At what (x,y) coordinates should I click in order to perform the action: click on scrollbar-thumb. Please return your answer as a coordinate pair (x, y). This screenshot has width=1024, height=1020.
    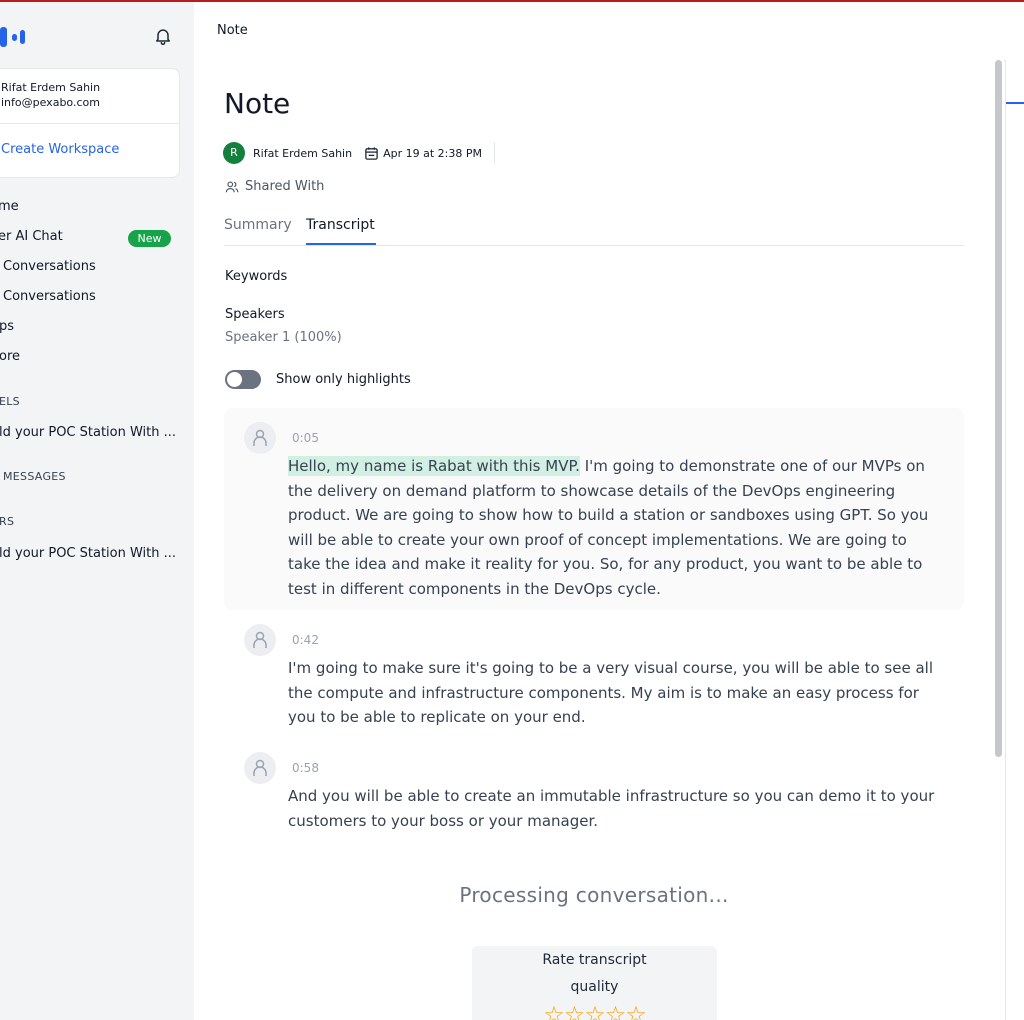
    Looking at the image, I should click on (998, 408).